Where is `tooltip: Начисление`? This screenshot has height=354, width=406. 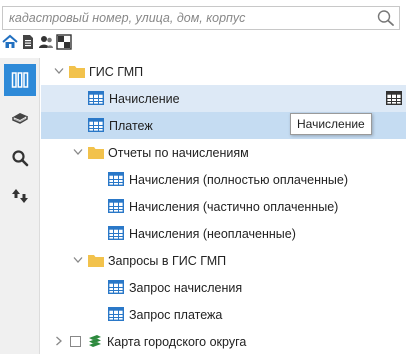
tooltip: Начисление is located at coordinates (331, 124).